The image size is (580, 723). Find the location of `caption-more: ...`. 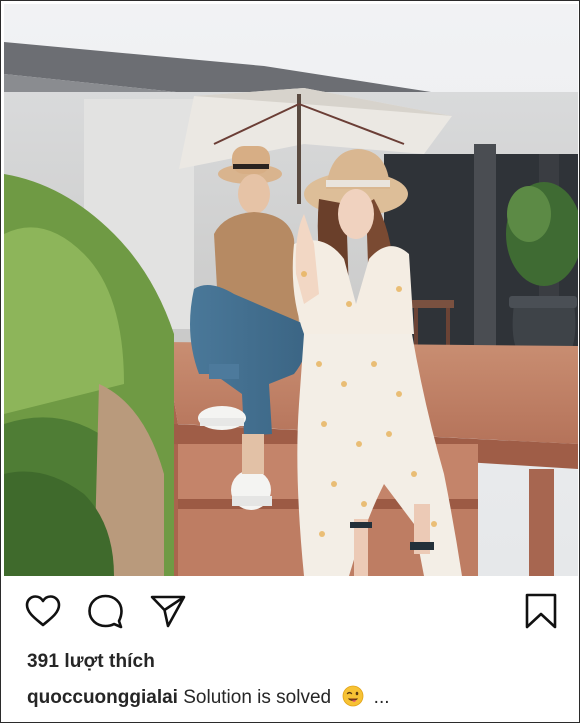

caption-more: ... is located at coordinates (382, 697).